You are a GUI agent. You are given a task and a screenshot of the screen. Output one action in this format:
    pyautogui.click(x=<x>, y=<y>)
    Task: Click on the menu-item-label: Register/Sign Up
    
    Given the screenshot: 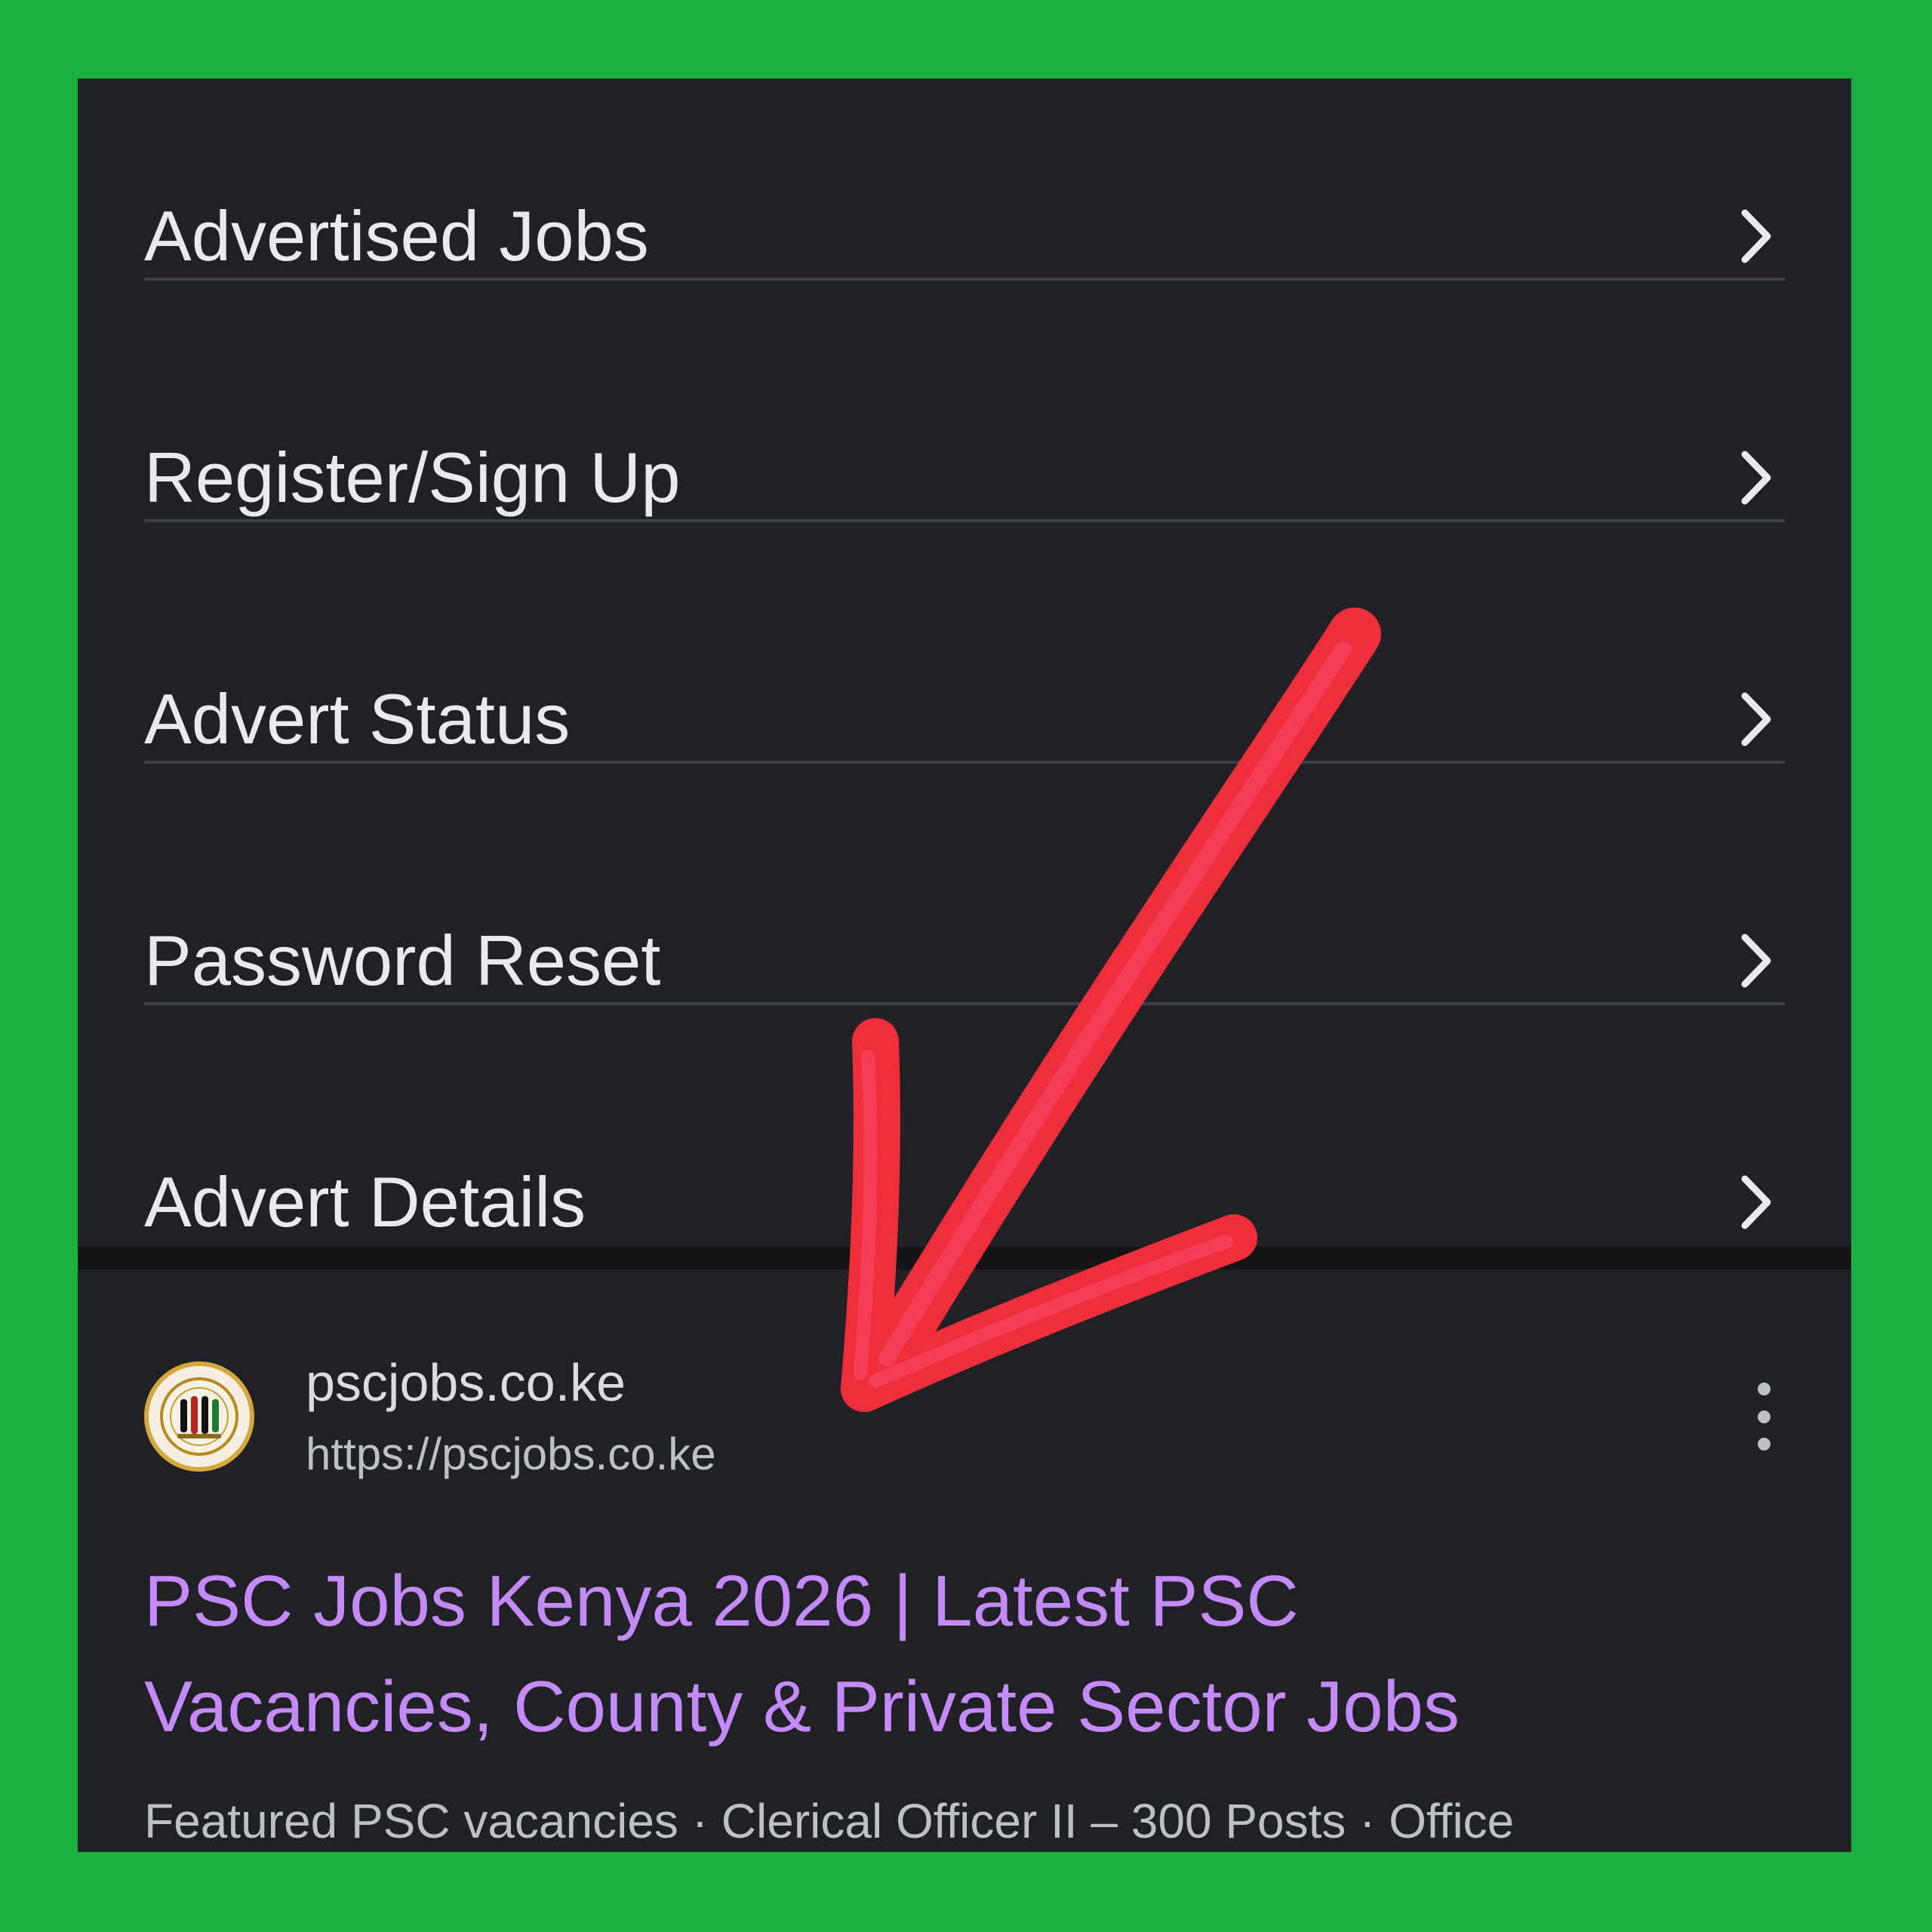 What is the action you would take?
    pyautogui.click(x=412, y=477)
    